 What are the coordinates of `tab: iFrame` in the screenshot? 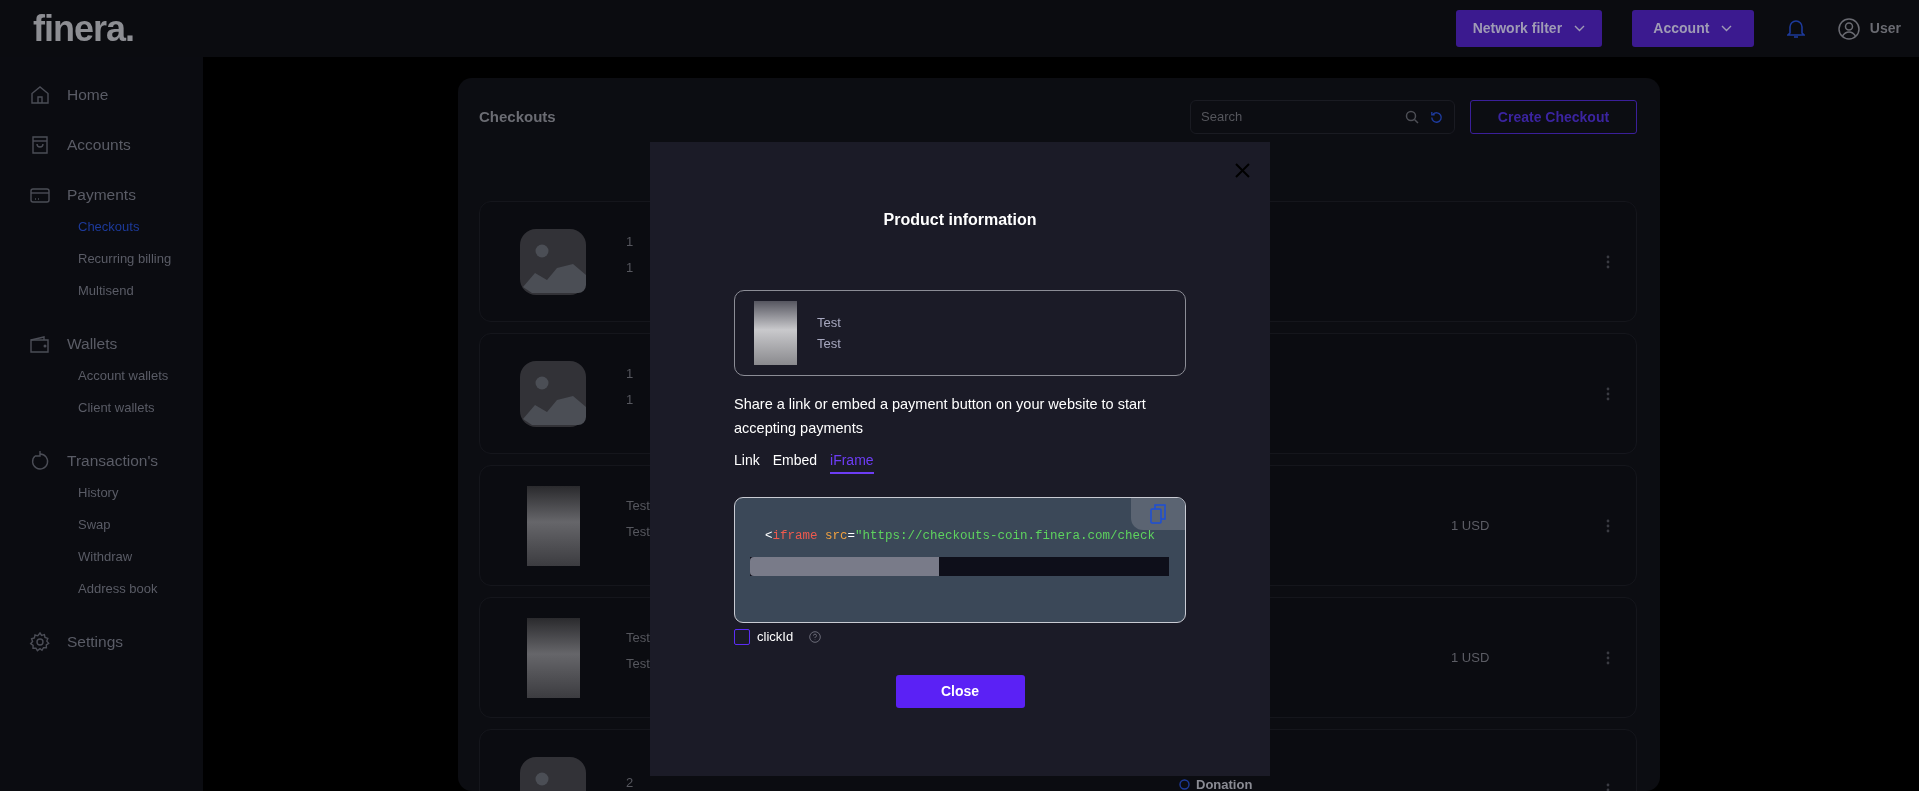 It's located at (852, 462).